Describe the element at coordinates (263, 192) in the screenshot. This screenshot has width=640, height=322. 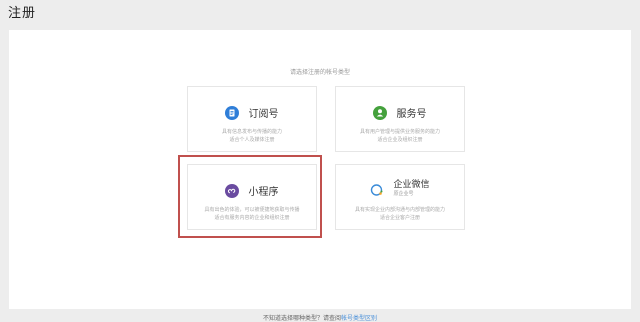
I see `card-name: 小程序` at that location.